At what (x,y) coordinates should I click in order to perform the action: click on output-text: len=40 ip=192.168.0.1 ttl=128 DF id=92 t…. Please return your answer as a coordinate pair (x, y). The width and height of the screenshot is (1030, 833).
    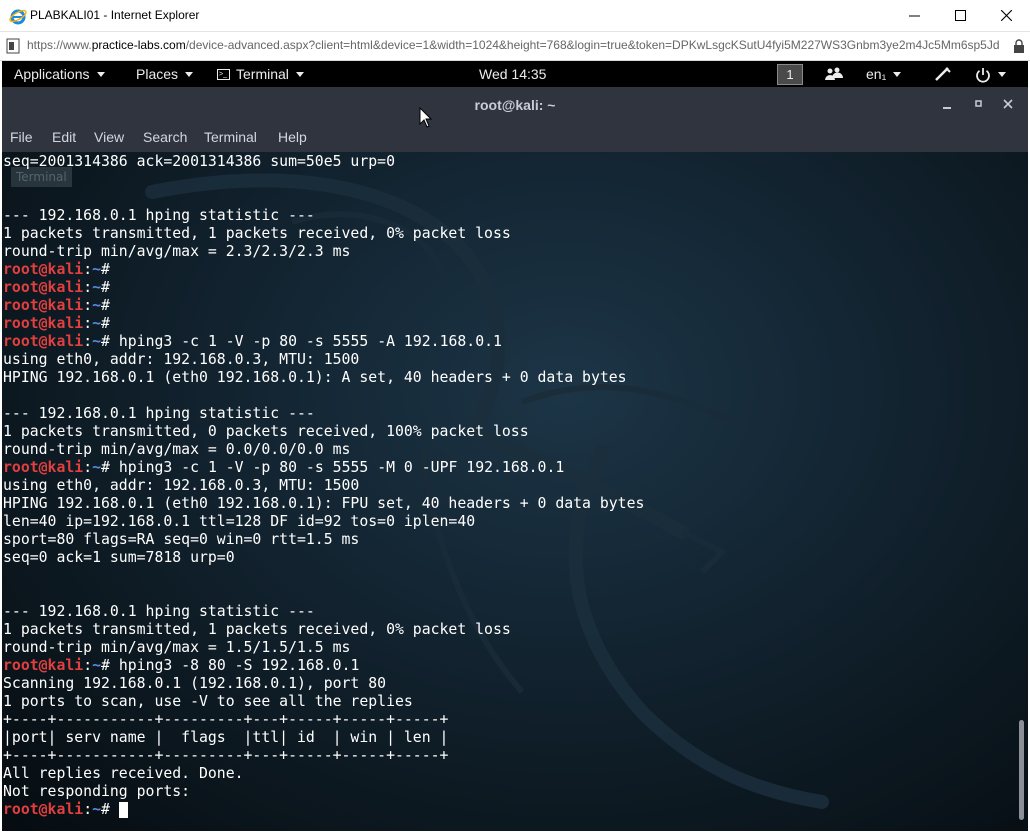
    Looking at the image, I should click on (239, 521).